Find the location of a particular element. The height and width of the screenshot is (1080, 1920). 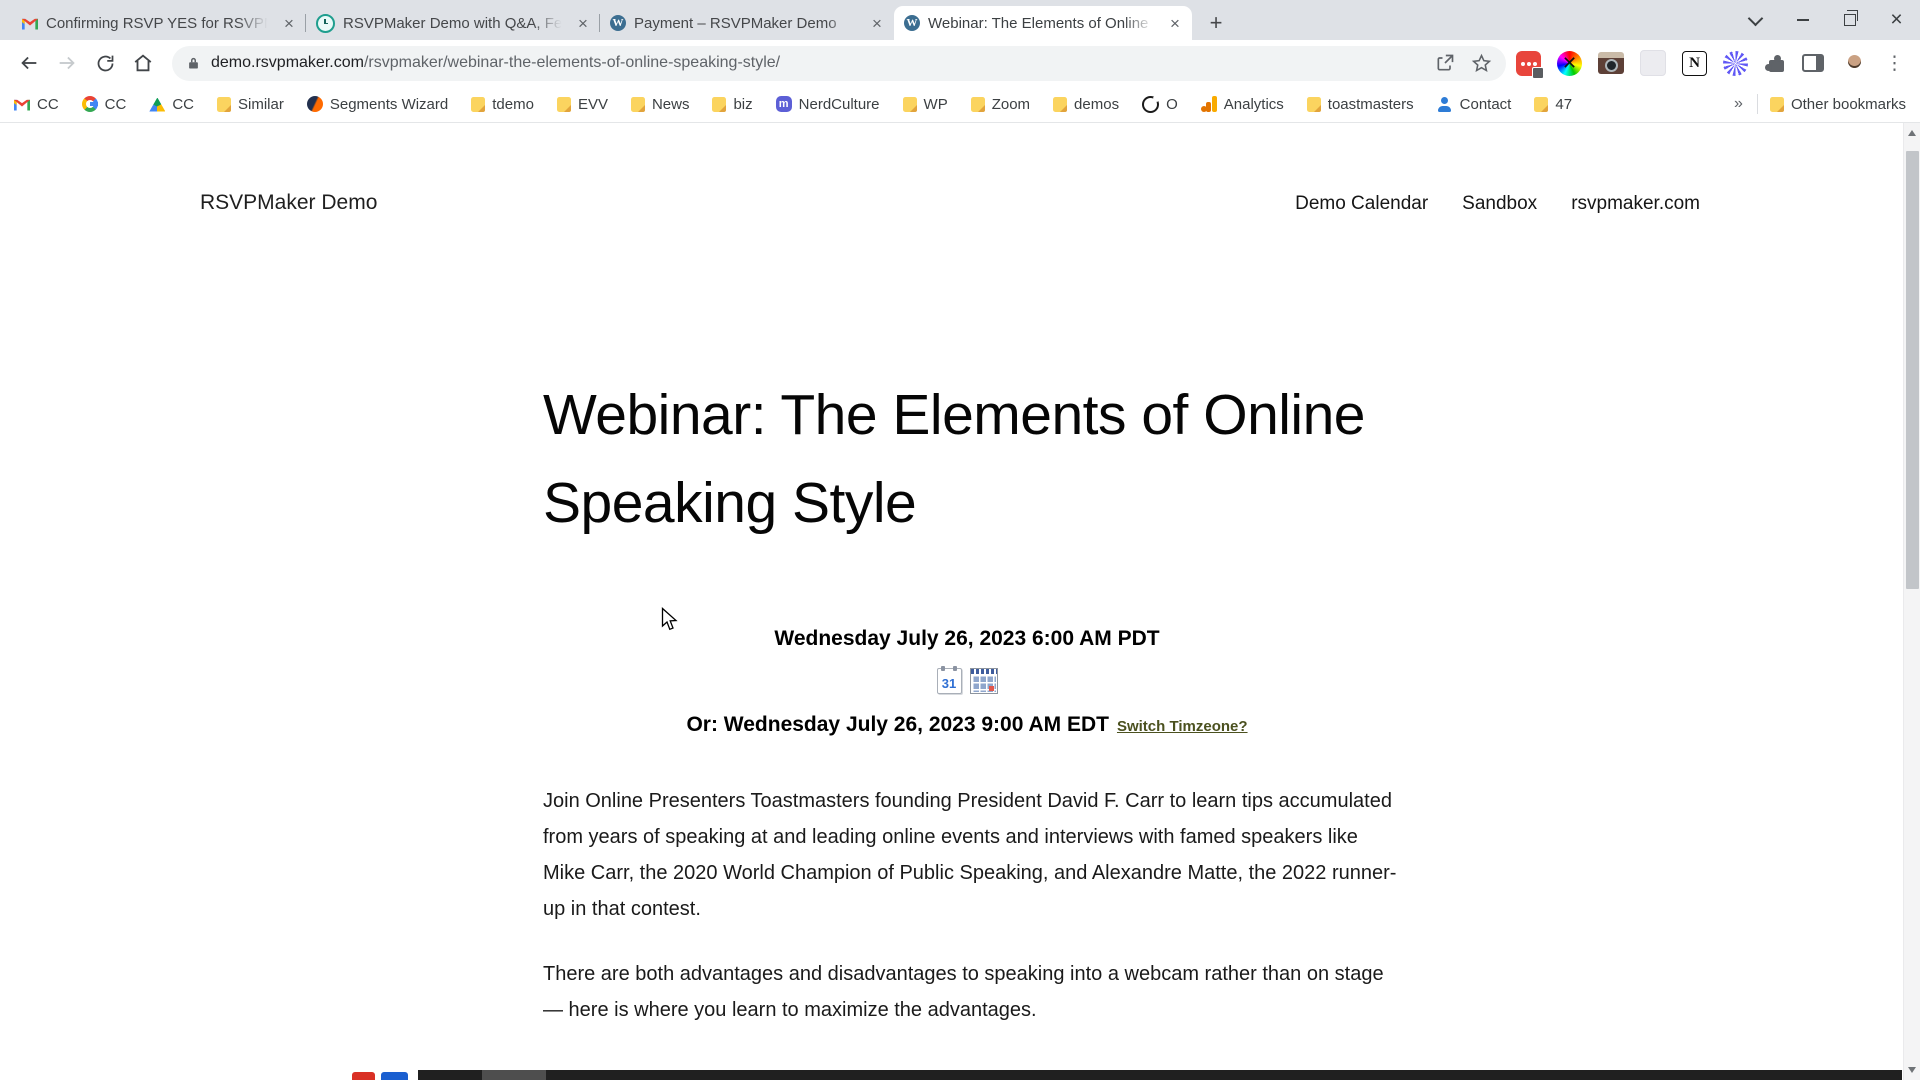

tab-gmail-rsvp: Confirming RSVP YES for RSVPM × is located at coordinates (159, 23).